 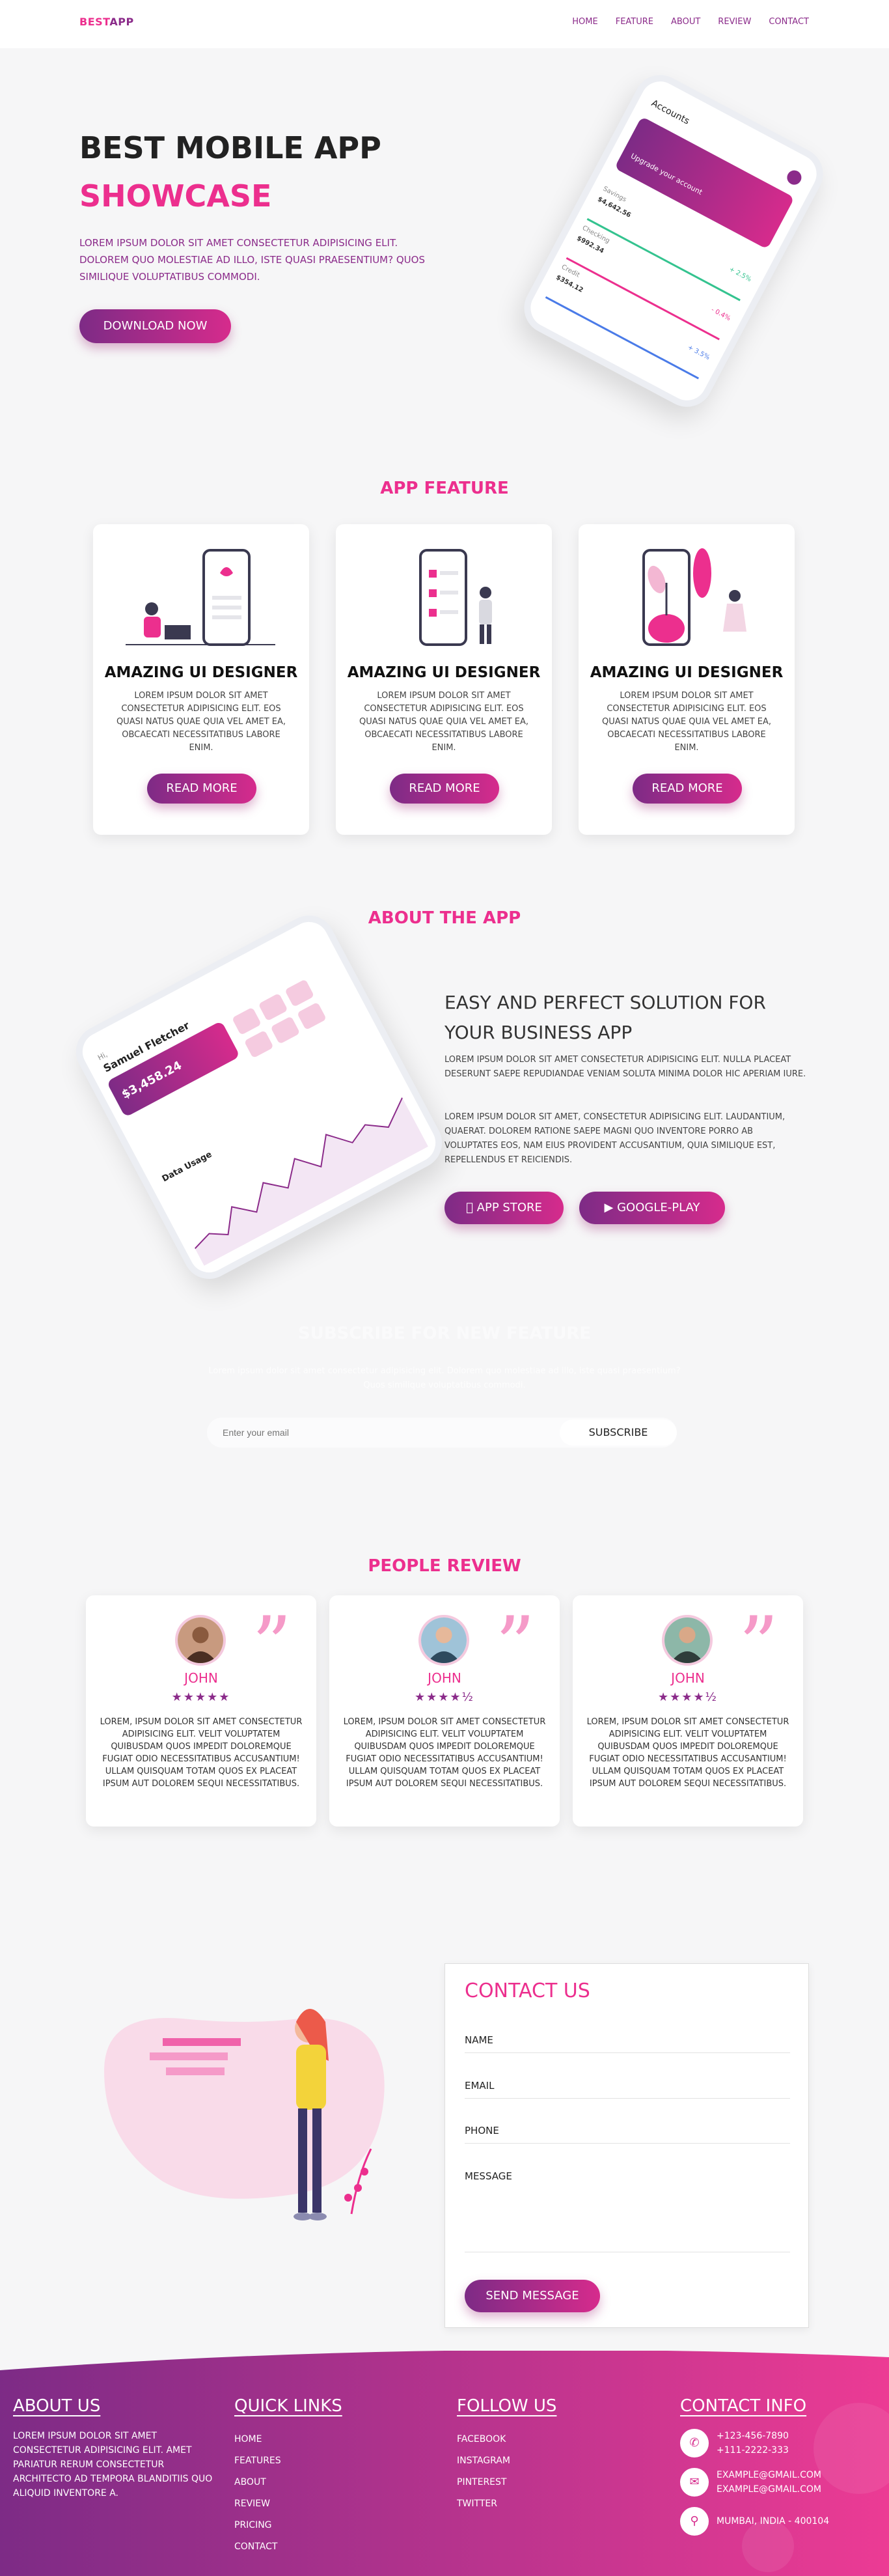 I want to click on footer-link-review: REVIEW, so click(x=288, y=2504).